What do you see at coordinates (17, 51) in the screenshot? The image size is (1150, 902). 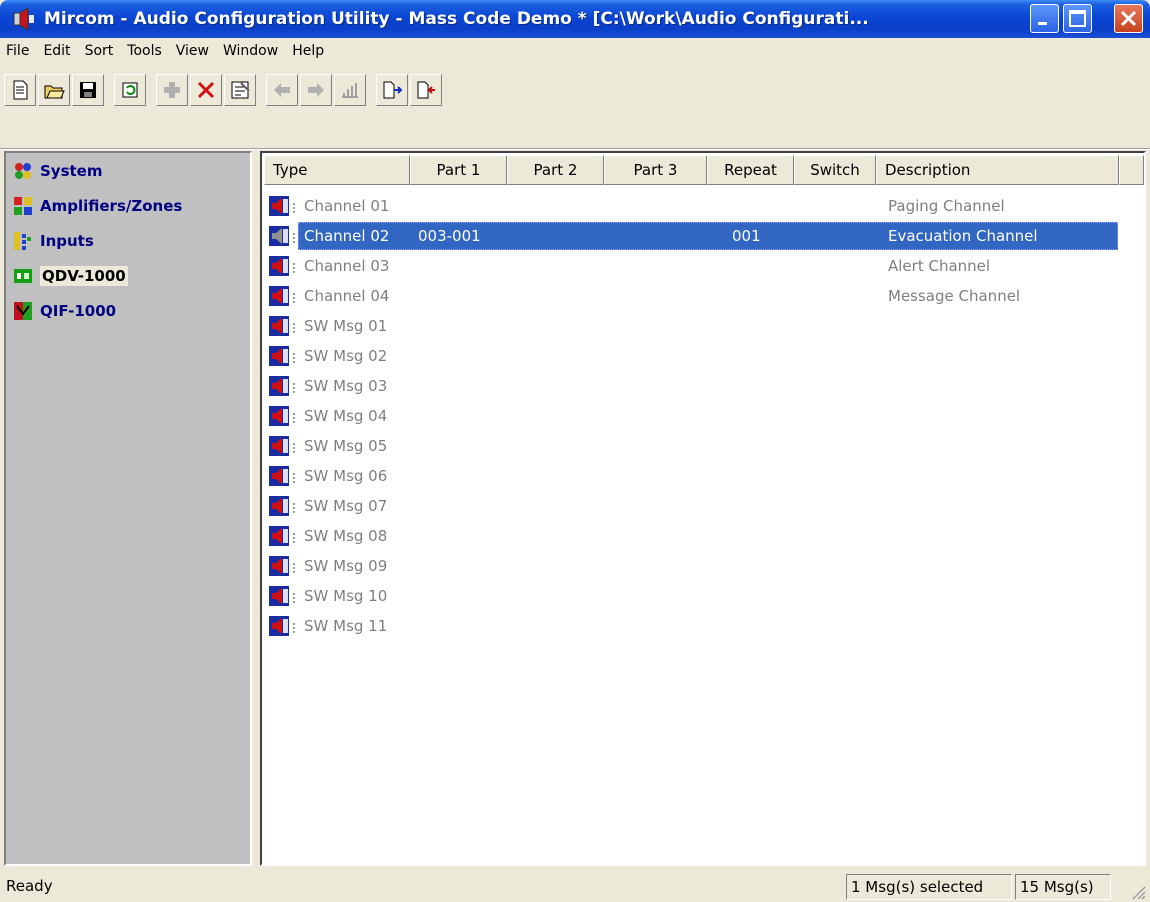 I see `menu-file: File` at bounding box center [17, 51].